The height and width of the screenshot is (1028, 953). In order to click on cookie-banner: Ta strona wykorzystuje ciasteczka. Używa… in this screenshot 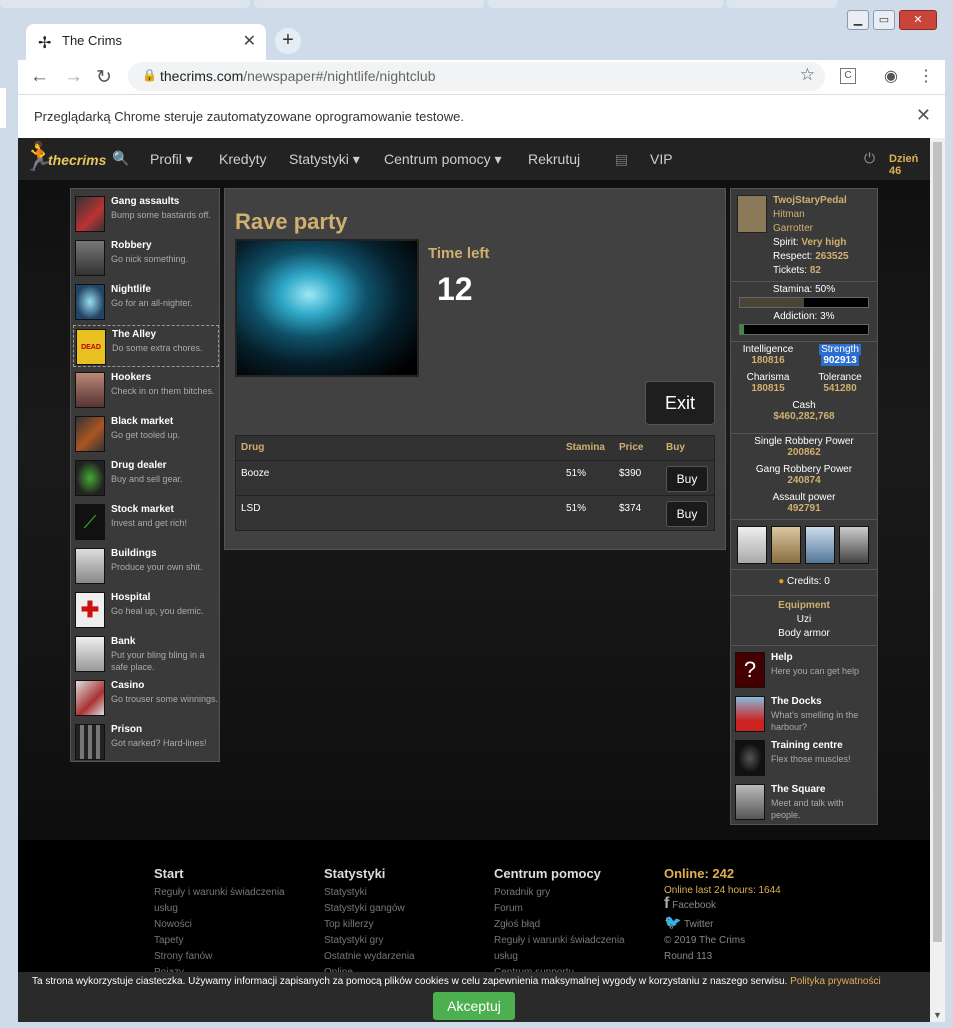, I will do `click(474, 997)`.